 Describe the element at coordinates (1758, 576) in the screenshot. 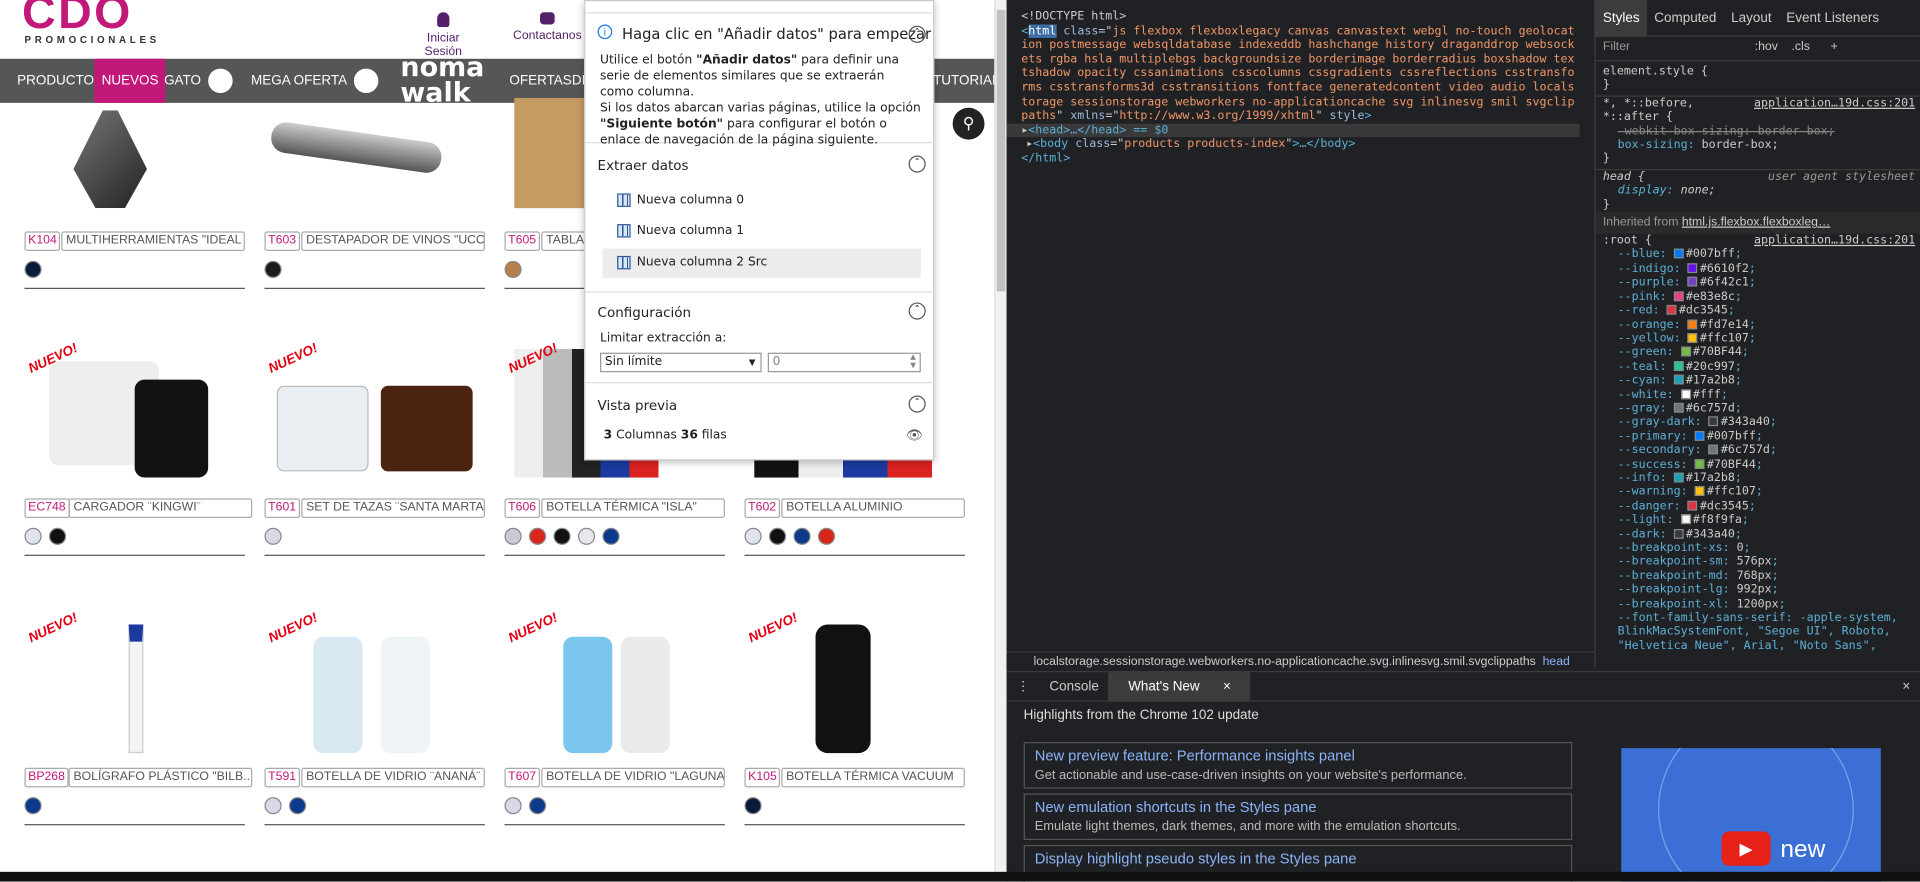

I see `css-var-breakpoint-md: --breakpoint-md: 768px;` at that location.